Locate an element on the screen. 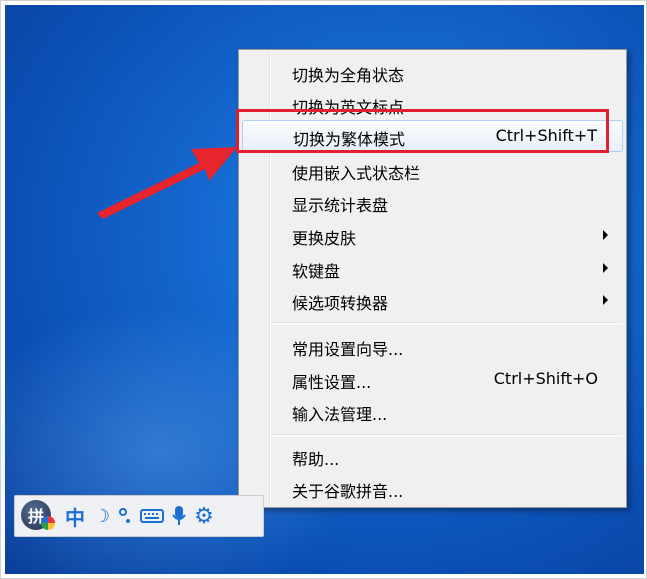 This screenshot has width=647, height=579. punctuation-icon is located at coordinates (125, 516).